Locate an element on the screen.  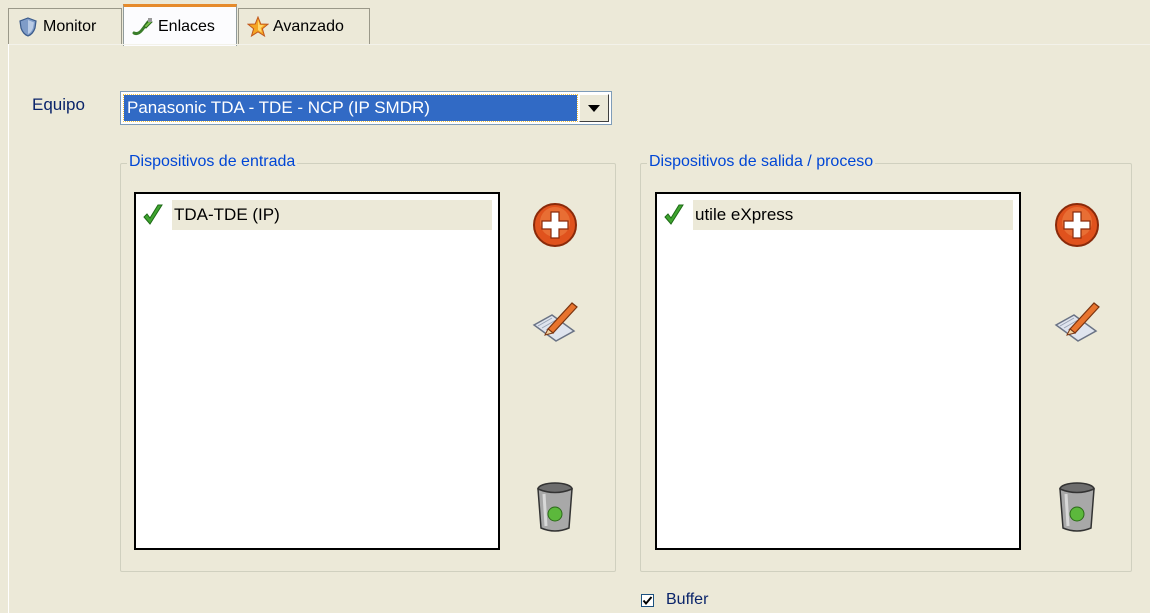
monitor-shield-icon is located at coordinates (28, 27).